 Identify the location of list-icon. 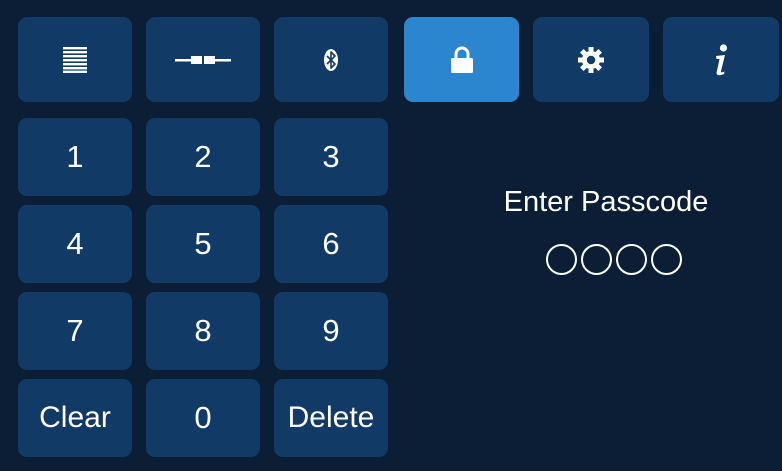
(75, 59).